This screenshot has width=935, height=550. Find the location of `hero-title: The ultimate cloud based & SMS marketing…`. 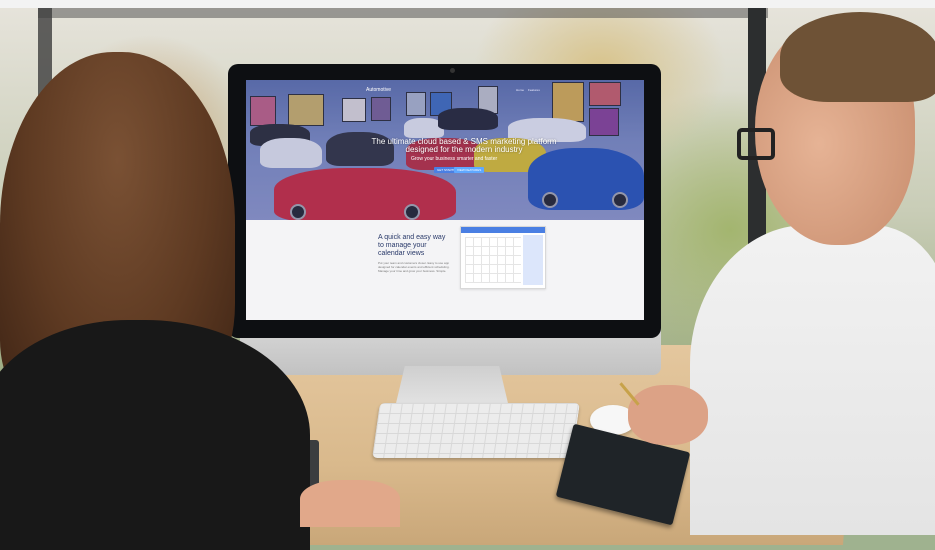

hero-title: The ultimate cloud based & SMS marketing… is located at coordinates (464, 145).